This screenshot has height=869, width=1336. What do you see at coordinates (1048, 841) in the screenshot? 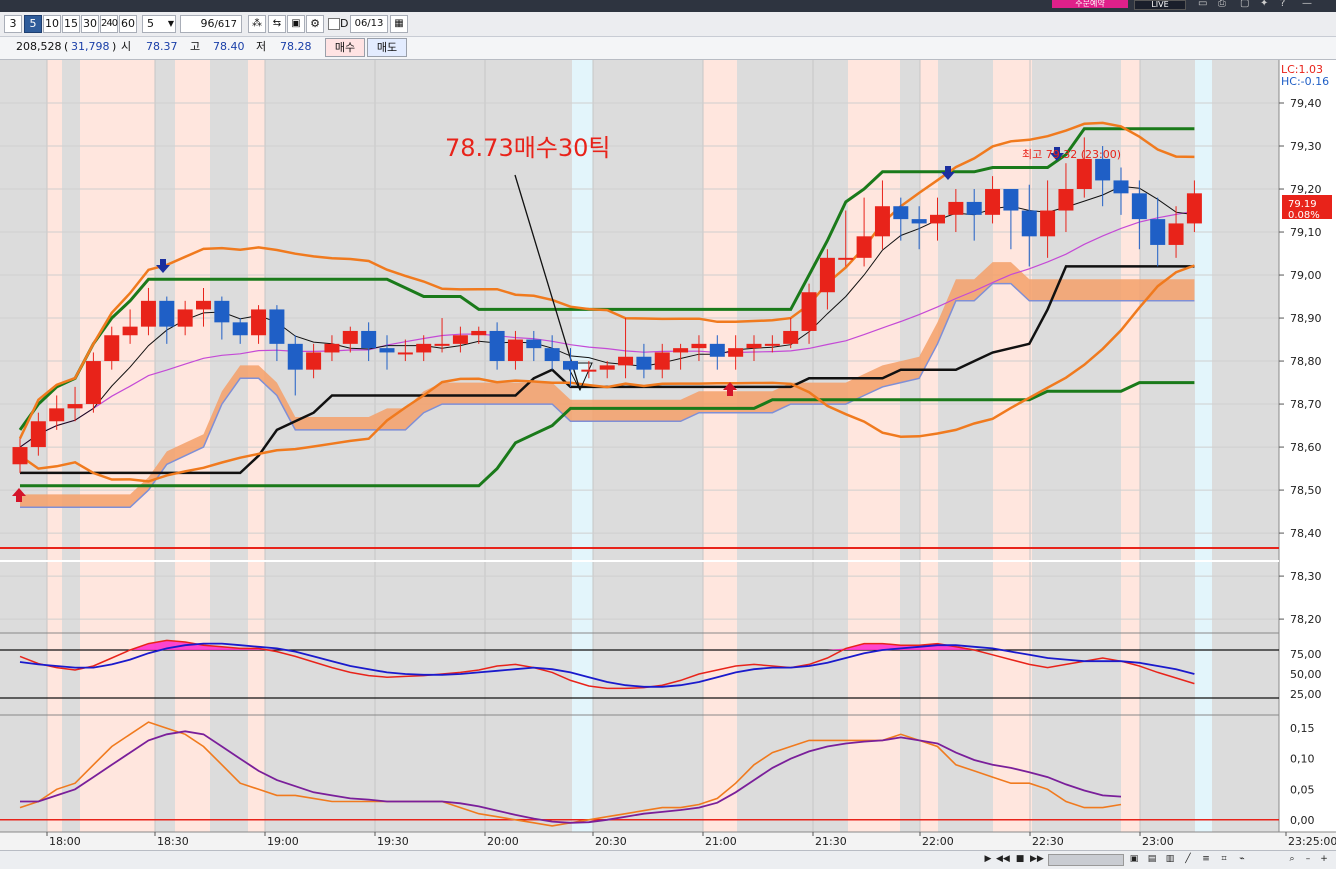
I see `time-tick-label: 22:30` at bounding box center [1048, 841].